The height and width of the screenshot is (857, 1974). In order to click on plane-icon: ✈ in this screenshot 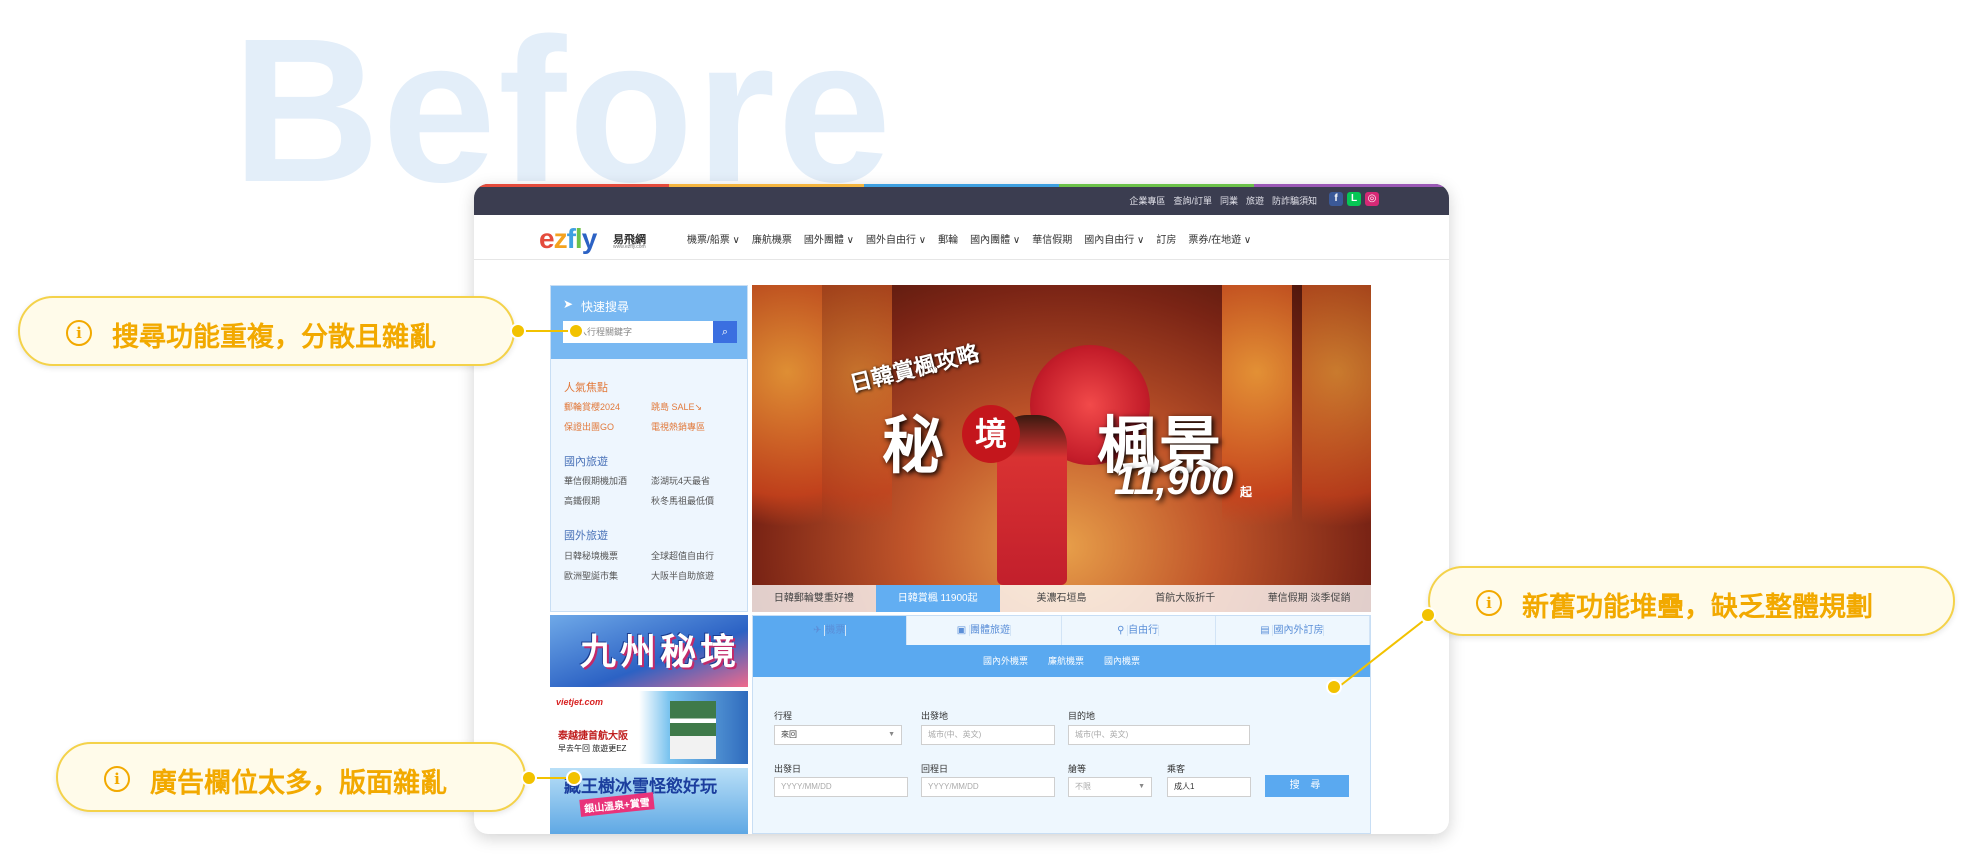, I will do `click(819, 630)`.